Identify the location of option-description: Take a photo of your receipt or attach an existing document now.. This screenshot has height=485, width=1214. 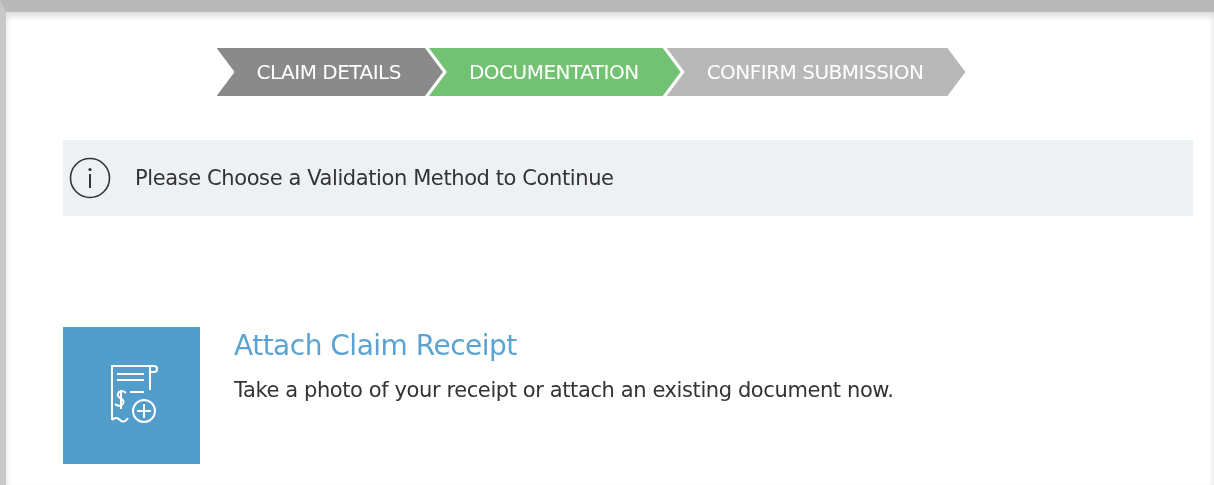
(564, 390).